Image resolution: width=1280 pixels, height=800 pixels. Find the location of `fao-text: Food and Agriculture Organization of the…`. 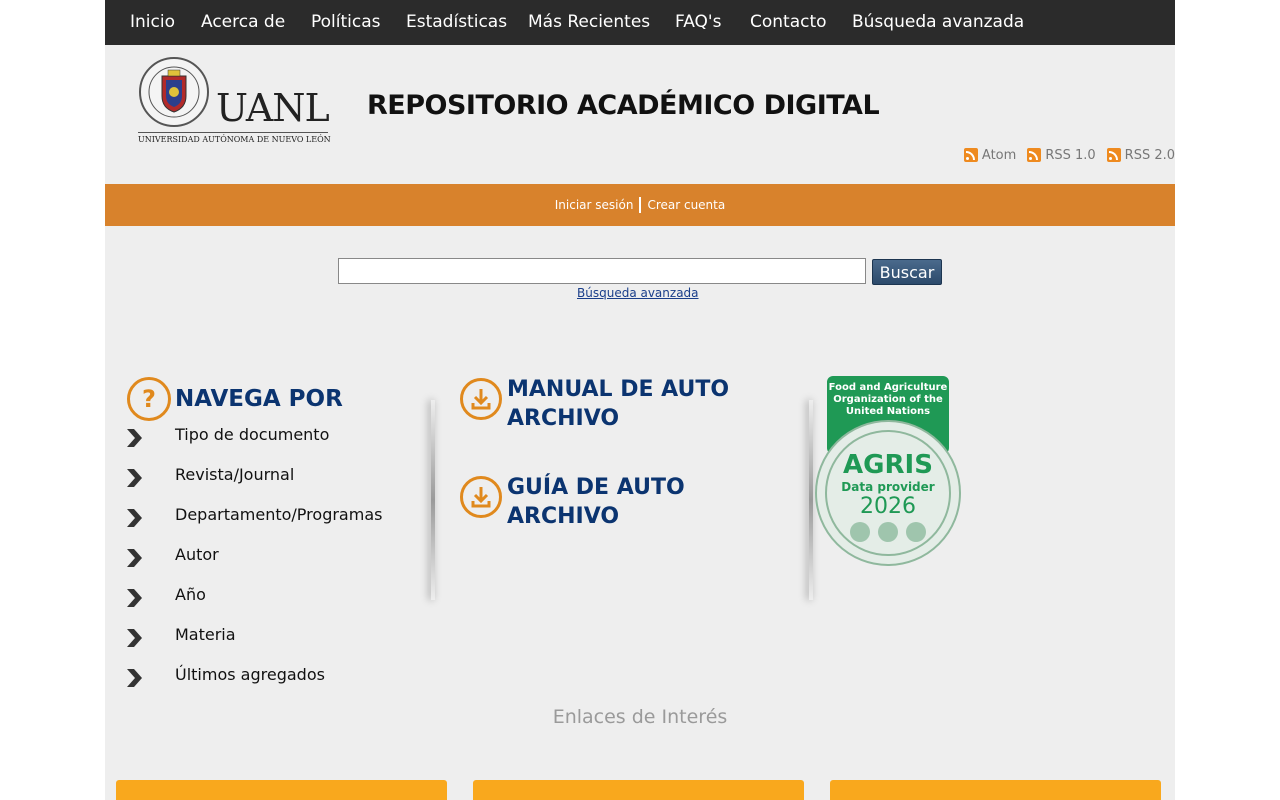

fao-text: Food and Agriculture Organization of the… is located at coordinates (888, 399).